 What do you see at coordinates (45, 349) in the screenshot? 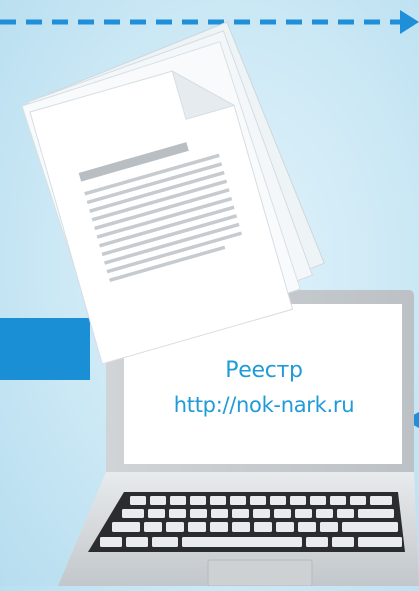
I see `blue-band` at bounding box center [45, 349].